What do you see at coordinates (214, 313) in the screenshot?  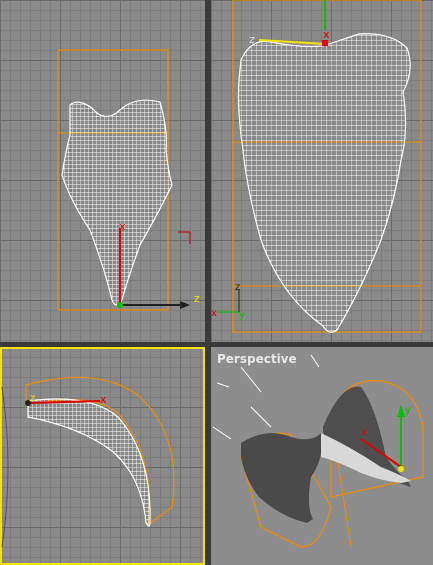 I see `svg-text: x` at bounding box center [214, 313].